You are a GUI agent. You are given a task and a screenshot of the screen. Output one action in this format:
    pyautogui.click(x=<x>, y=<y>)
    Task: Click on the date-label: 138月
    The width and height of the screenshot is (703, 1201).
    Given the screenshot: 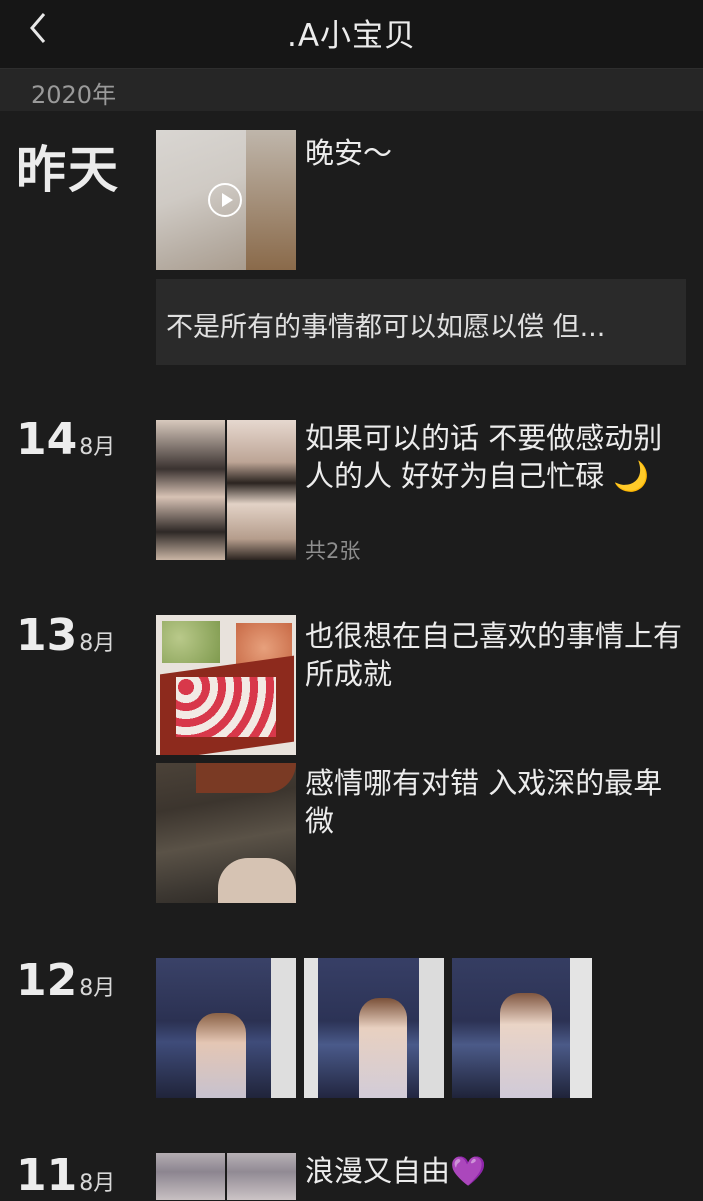 What is the action you would take?
    pyautogui.click(x=65, y=635)
    